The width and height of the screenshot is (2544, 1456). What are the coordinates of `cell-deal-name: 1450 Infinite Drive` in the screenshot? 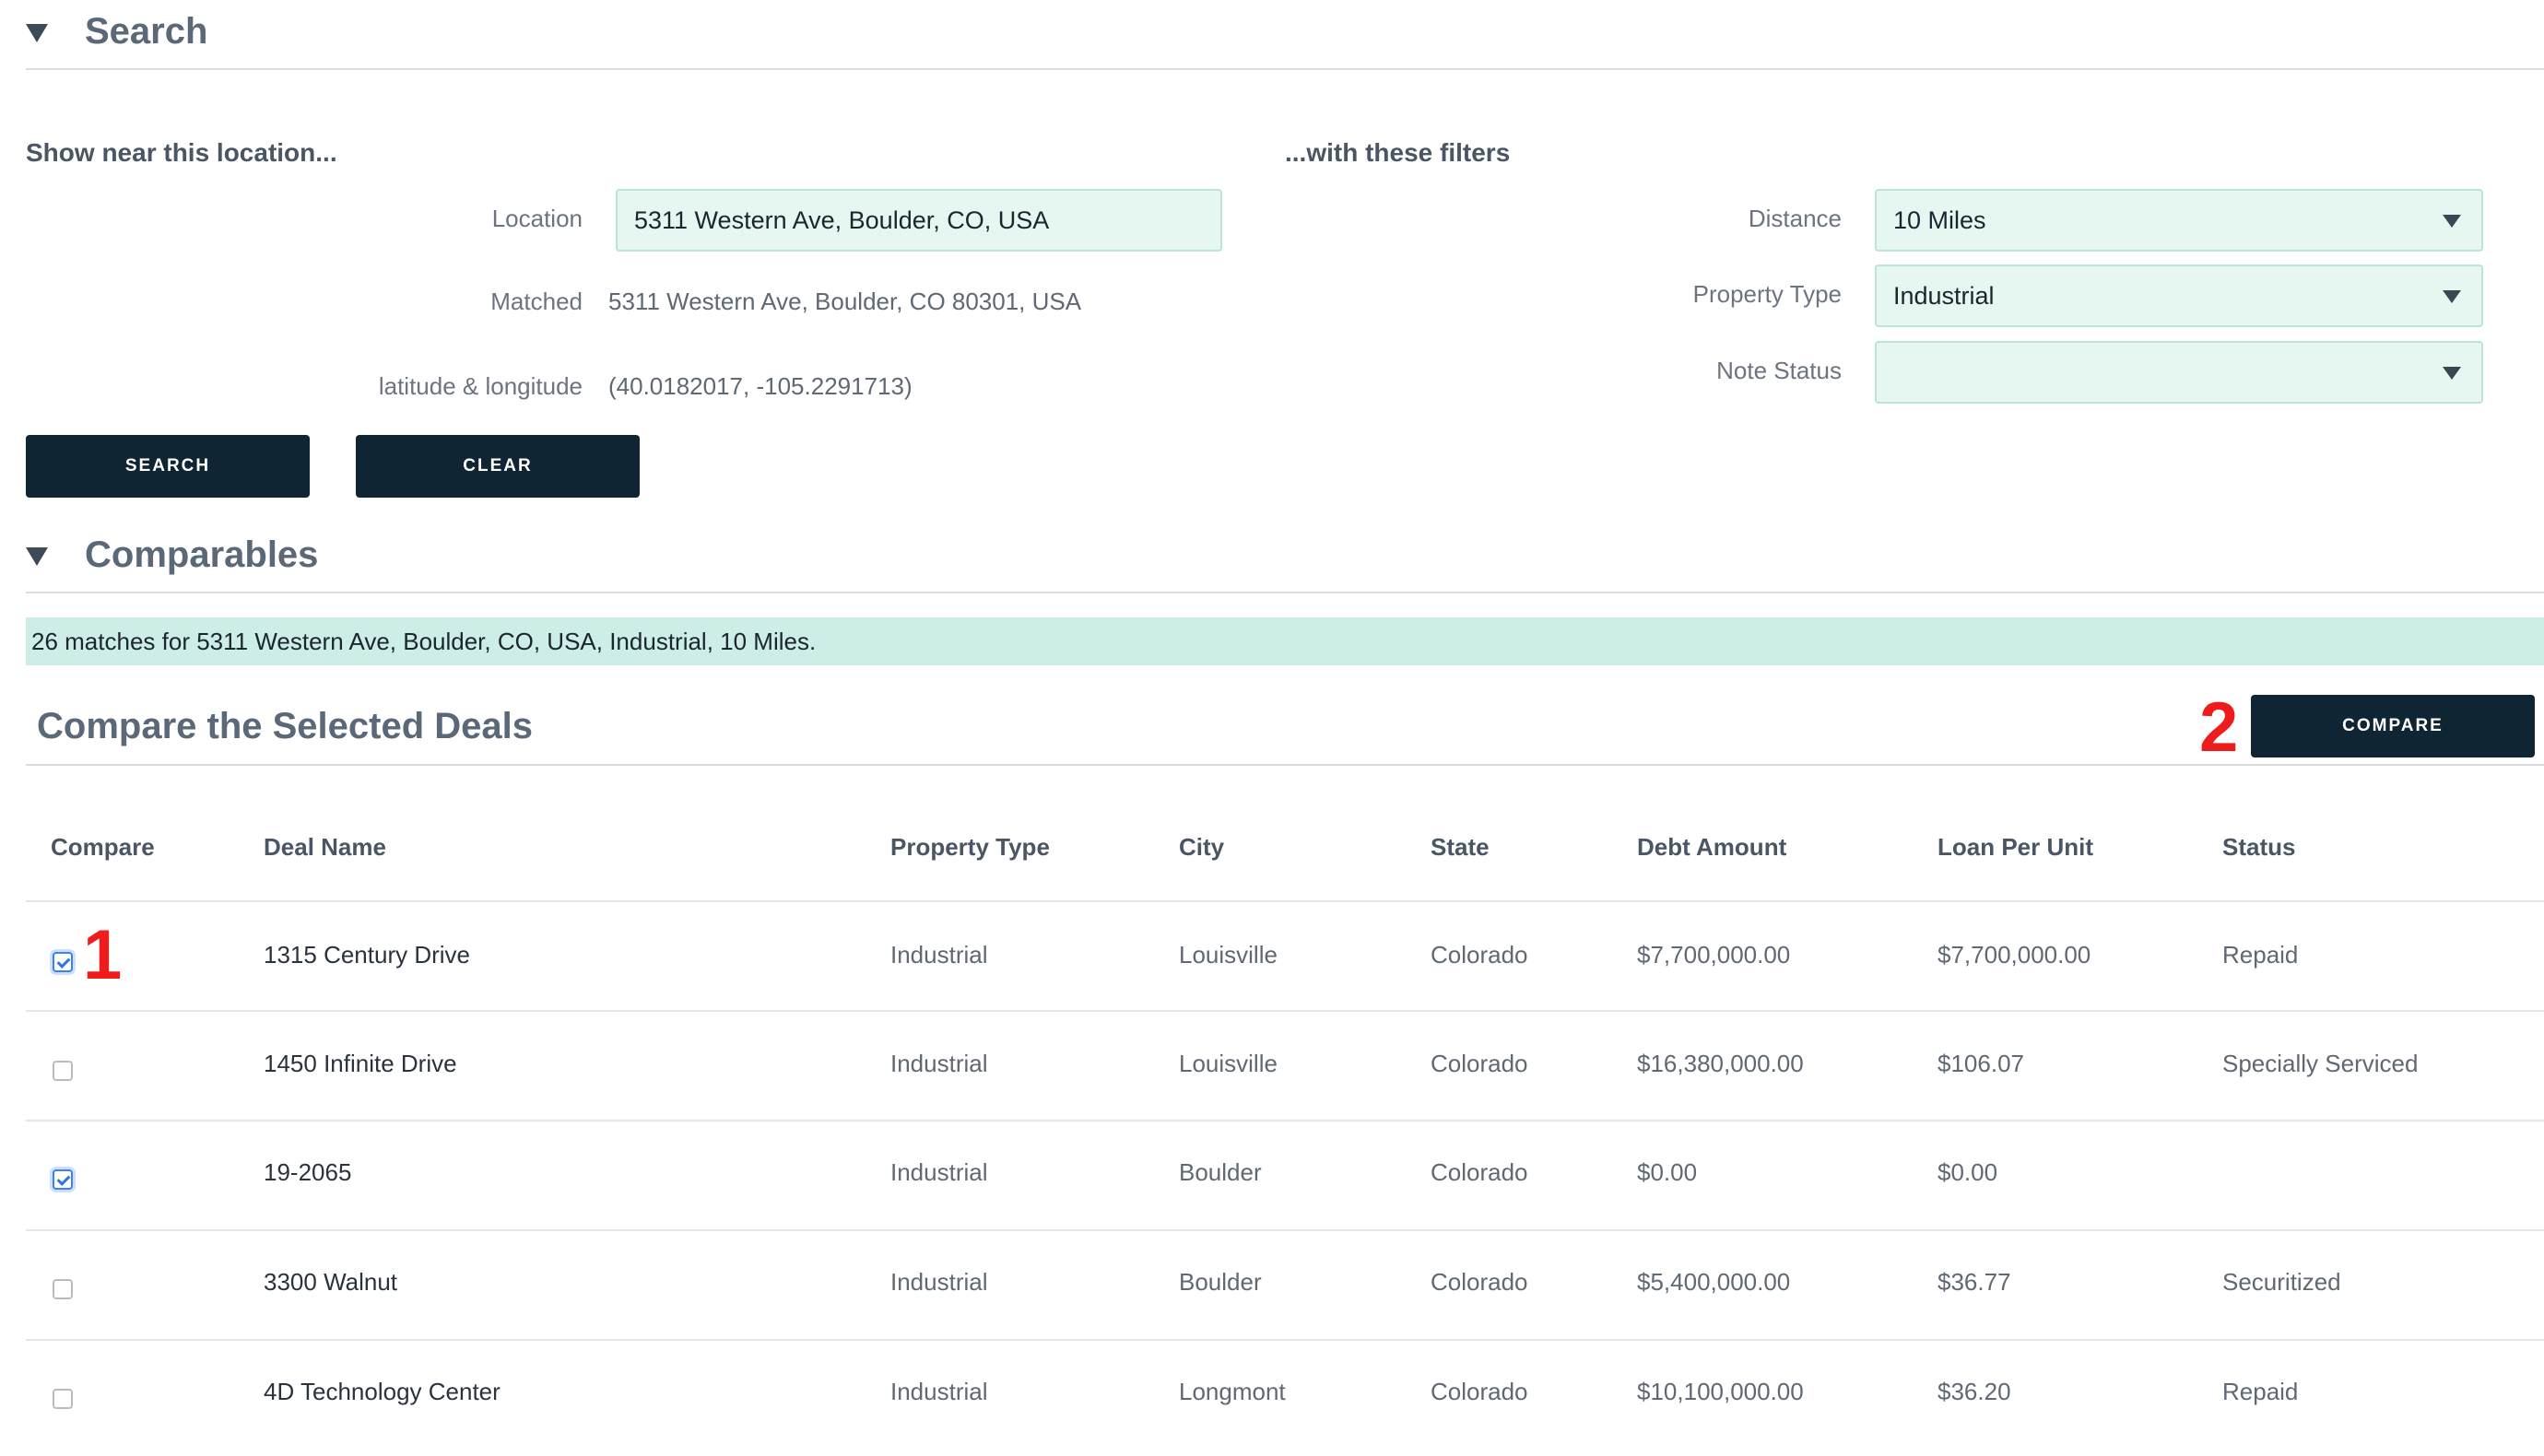 It's located at (360, 1064).